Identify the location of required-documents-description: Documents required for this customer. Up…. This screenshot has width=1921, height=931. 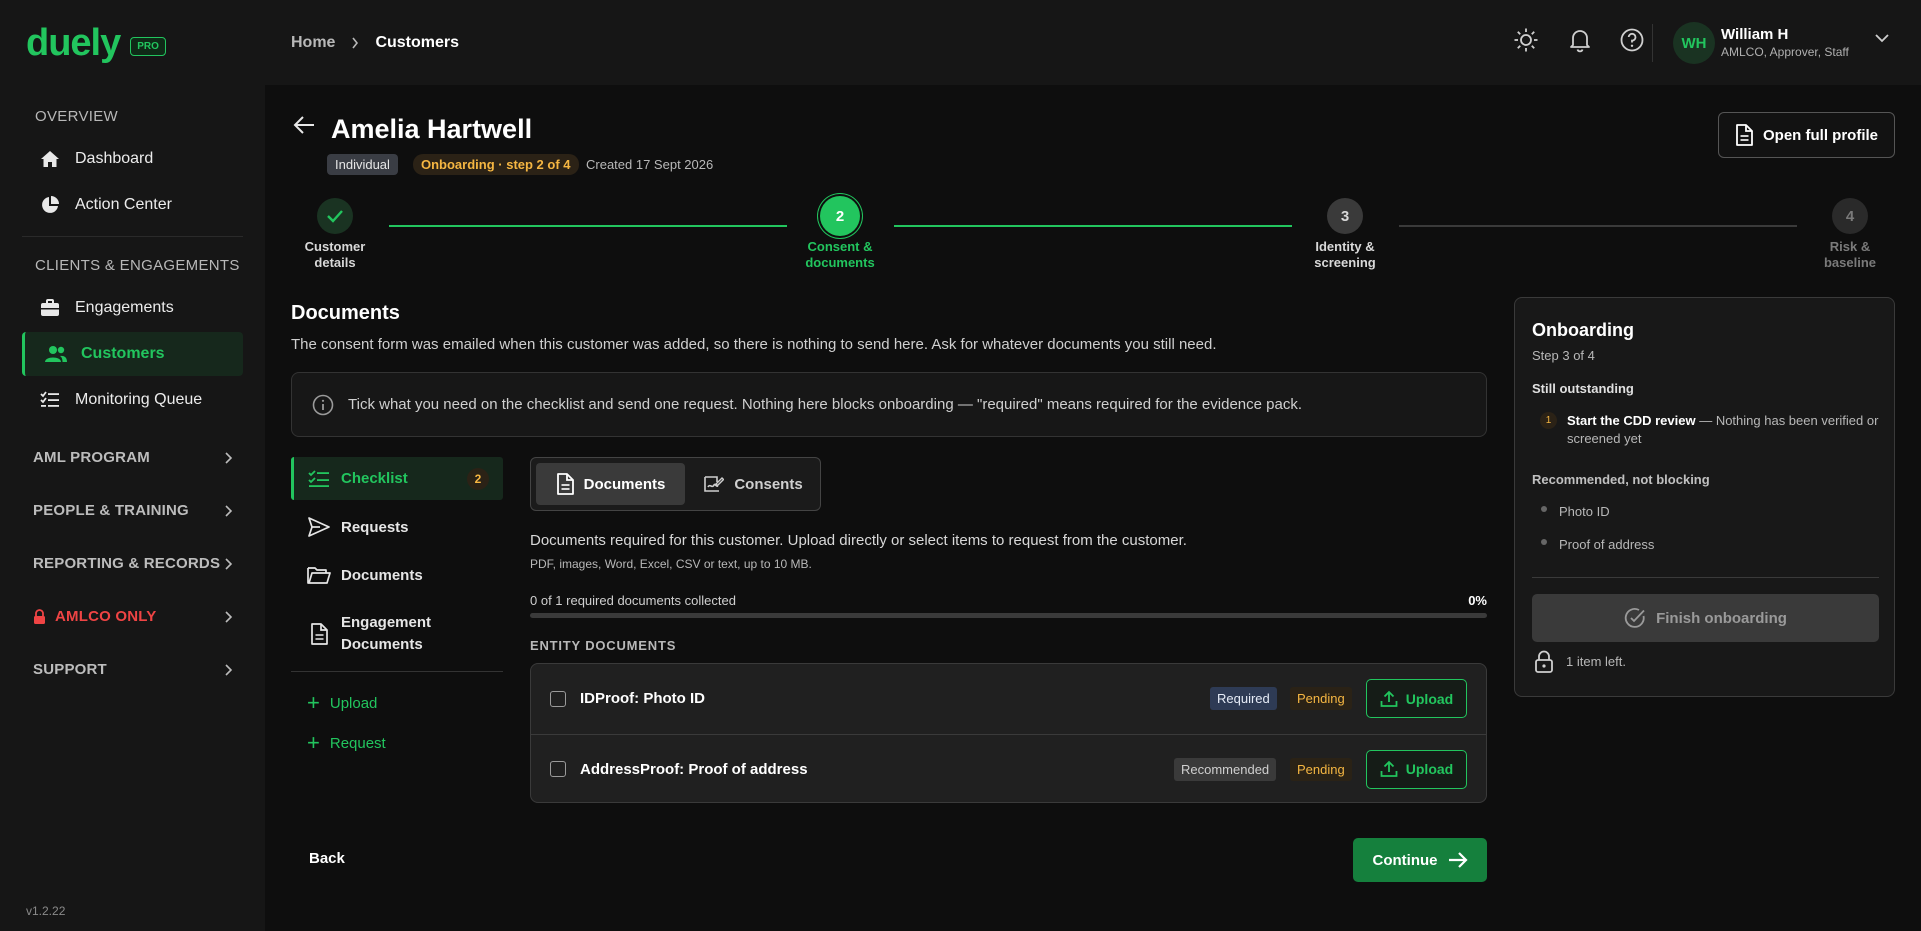
(858, 540).